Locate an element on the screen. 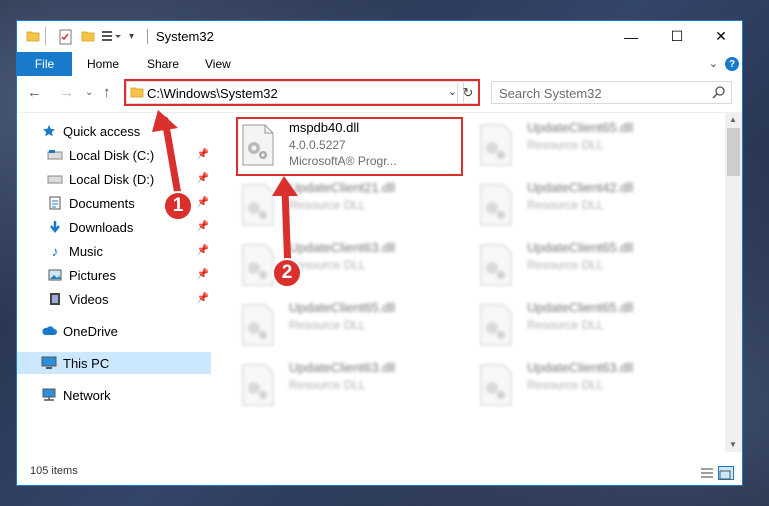 The height and width of the screenshot is (506, 769). step-badge-1: 1 is located at coordinates (178, 206).